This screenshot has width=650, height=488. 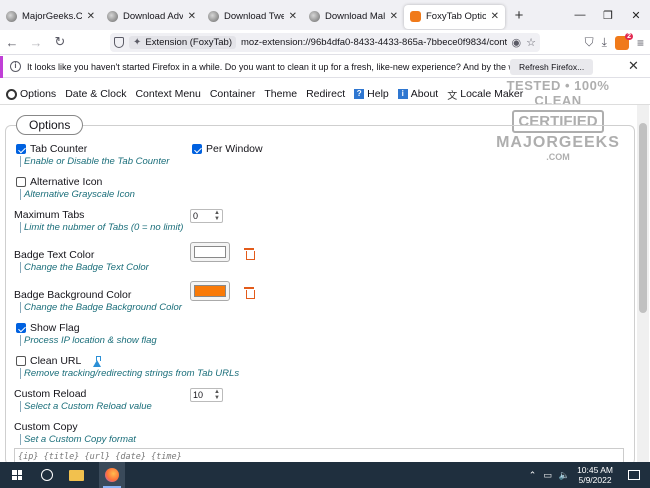 What do you see at coordinates (517, 42) in the screenshot?
I see `firefox-account-icon: ◉` at bounding box center [517, 42].